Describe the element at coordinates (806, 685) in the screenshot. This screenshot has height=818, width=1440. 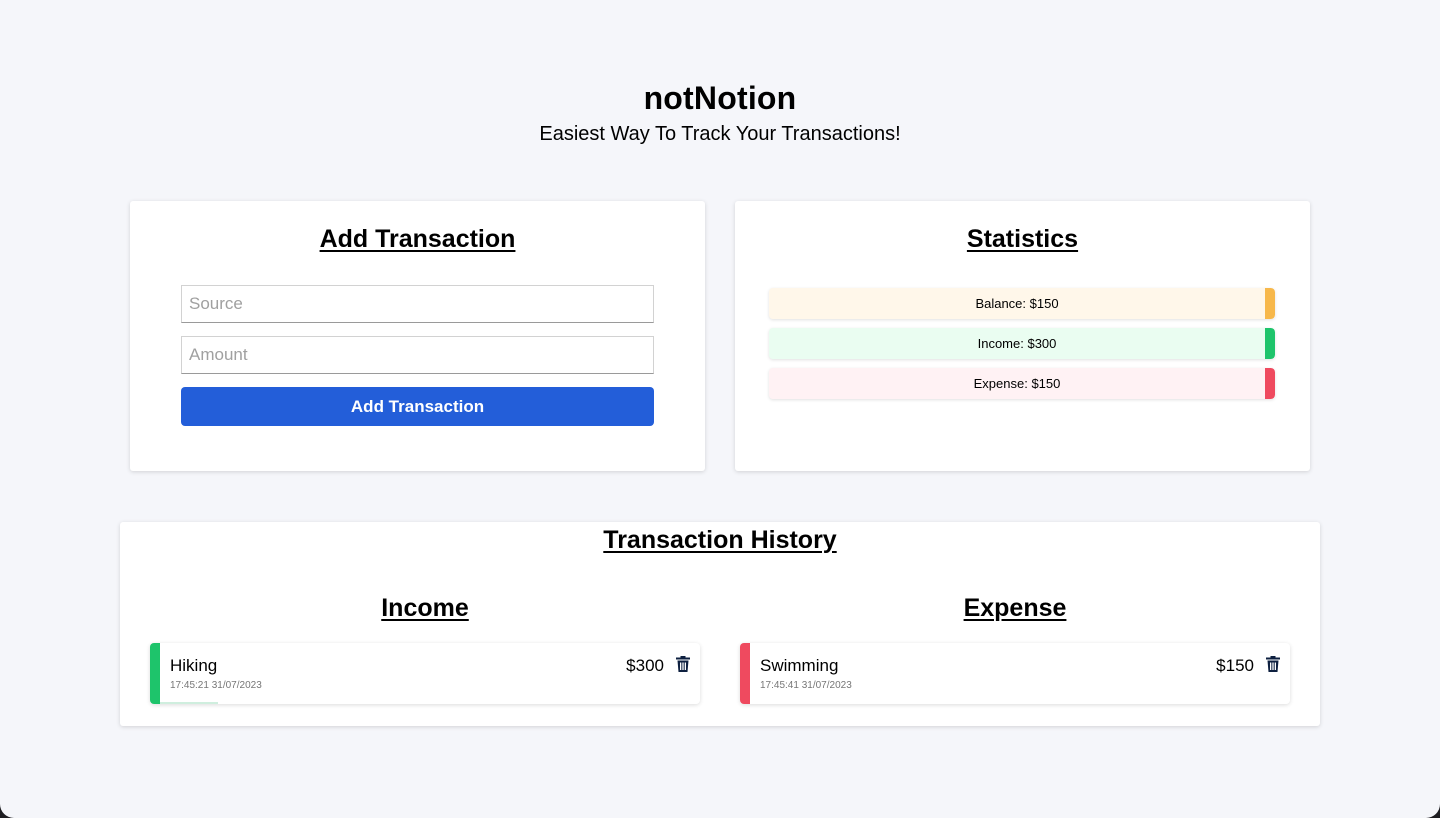
I see `transaction-time: 17:45:41 31/07/2023` at that location.